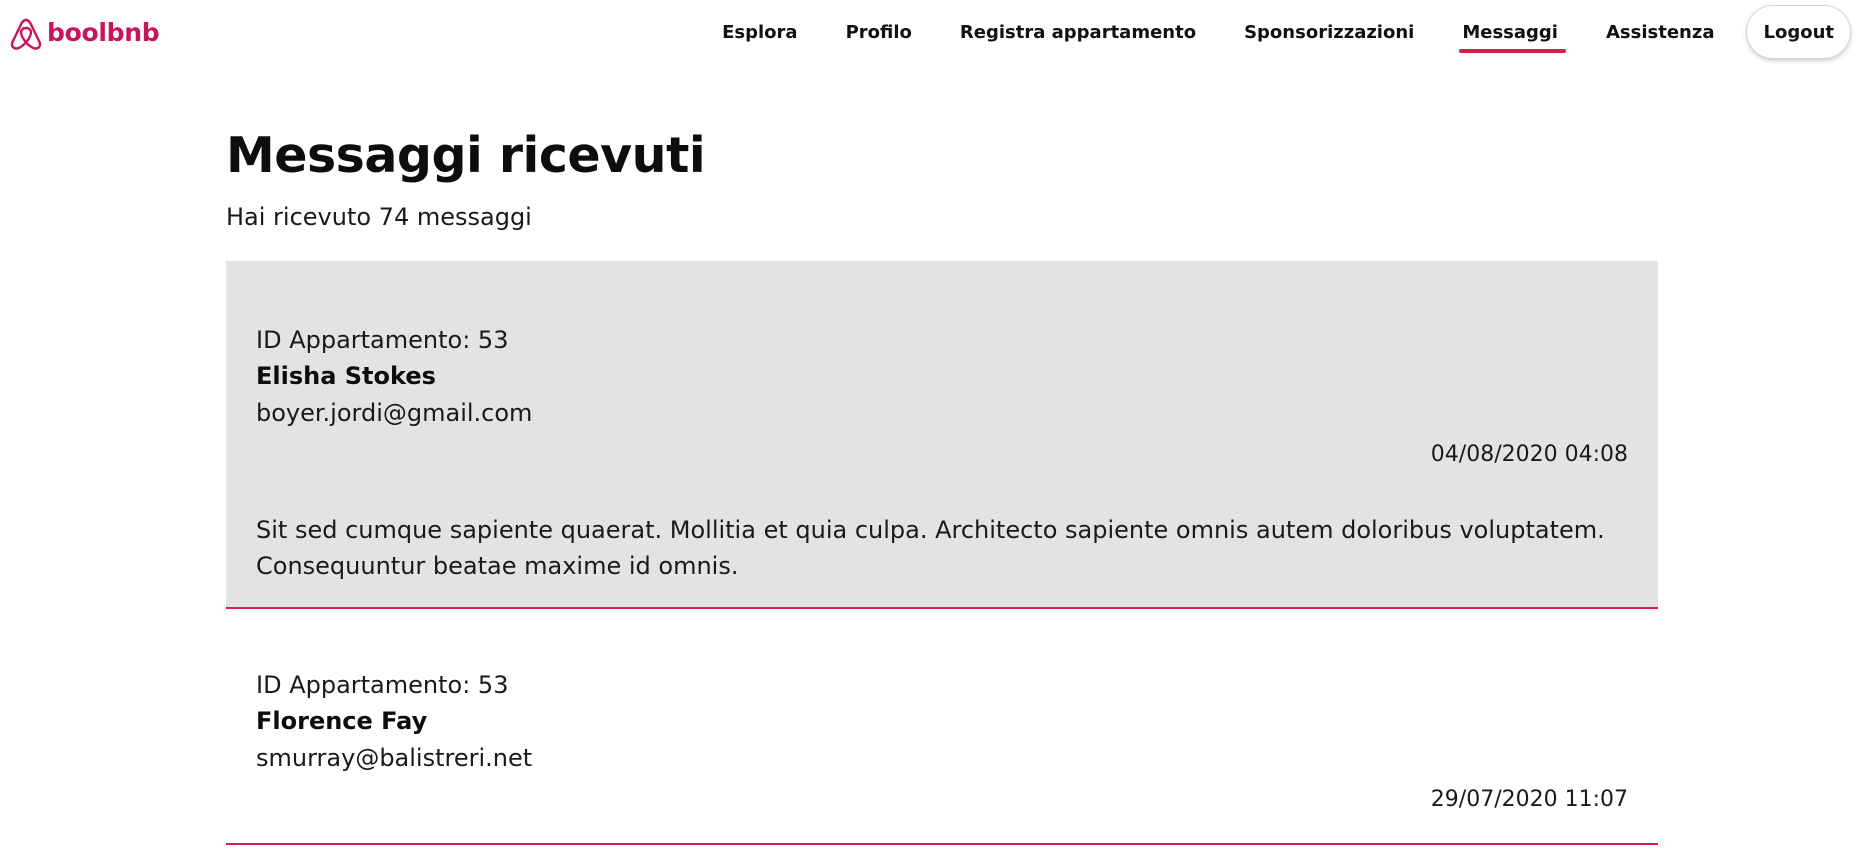  What do you see at coordinates (379, 217) in the screenshot?
I see `page-subtitle: Hai ricevuto 74 messaggi` at bounding box center [379, 217].